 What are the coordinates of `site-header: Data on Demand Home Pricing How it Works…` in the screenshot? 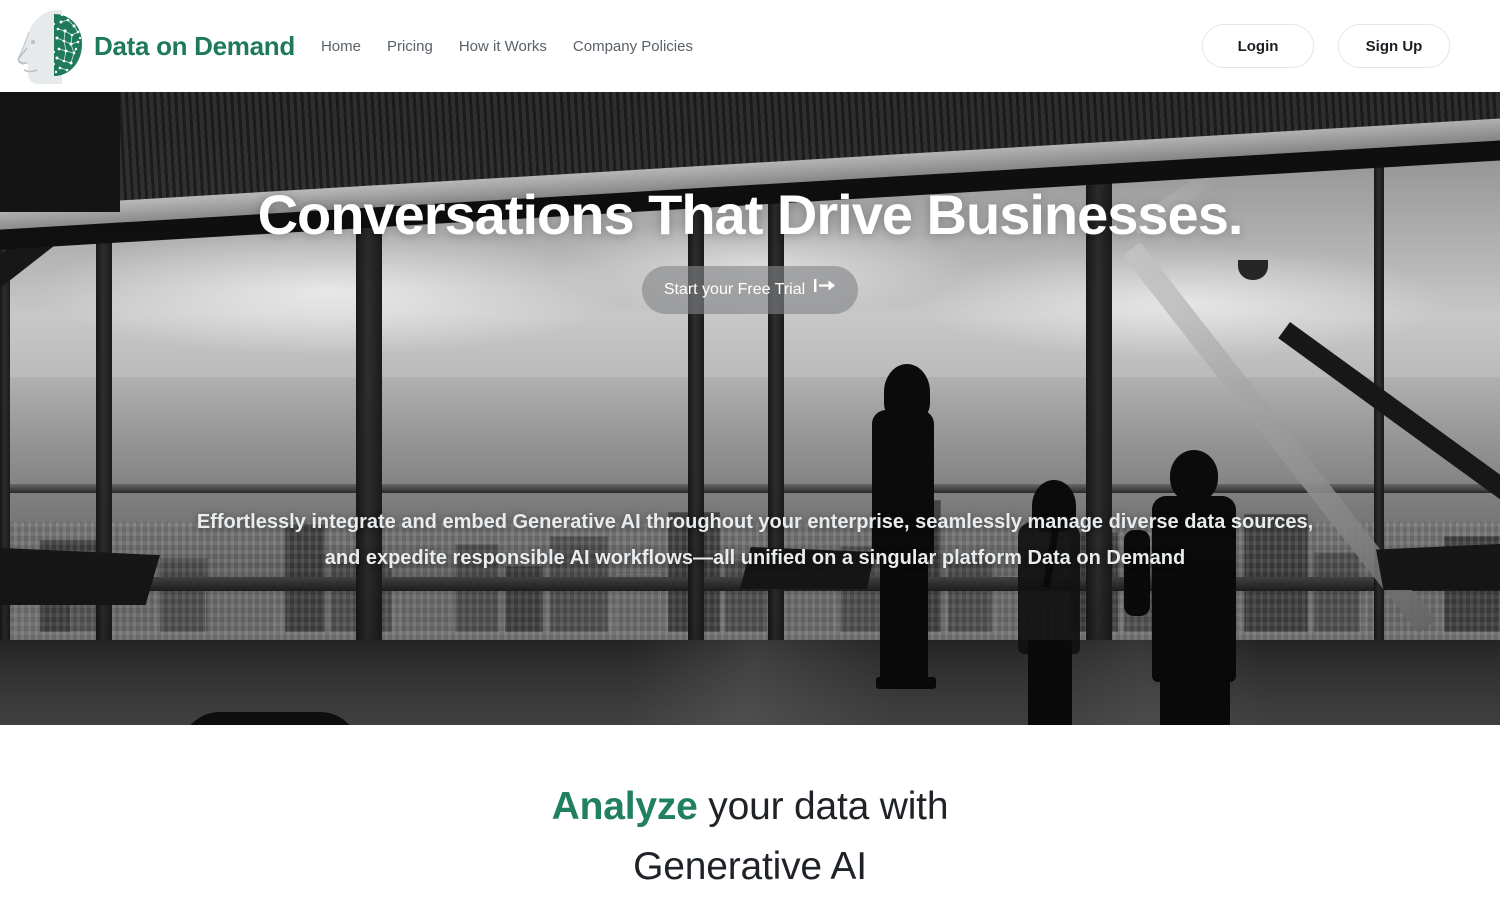 It's located at (750, 46).